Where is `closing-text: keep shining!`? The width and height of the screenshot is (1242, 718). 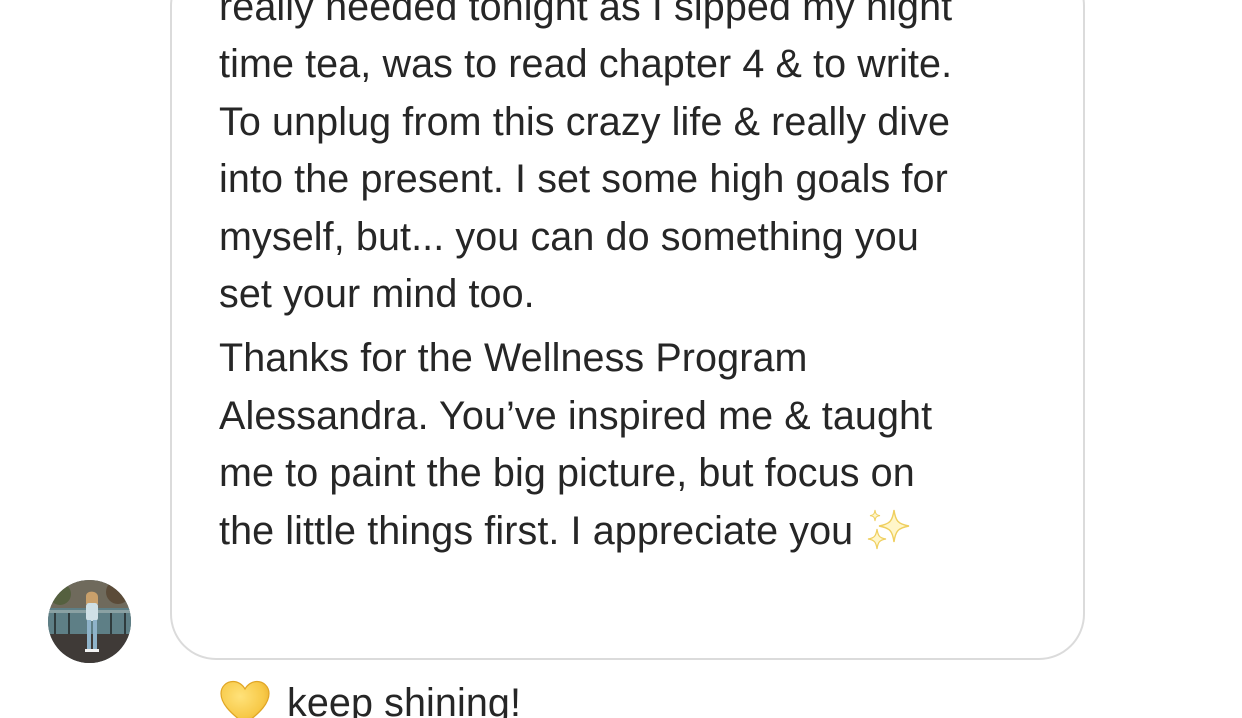
closing-text: keep shining! is located at coordinates (404, 699).